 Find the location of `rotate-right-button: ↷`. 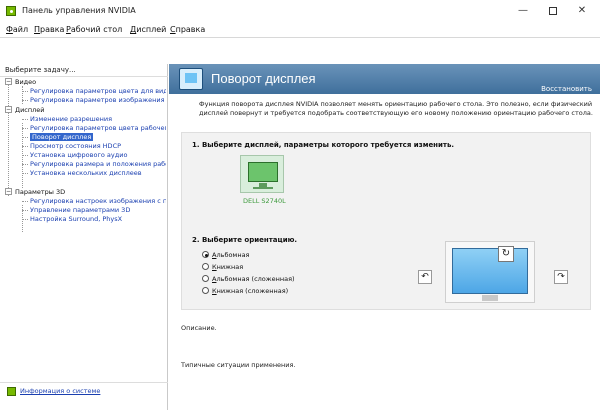

rotate-right-button: ↷ is located at coordinates (561, 277).